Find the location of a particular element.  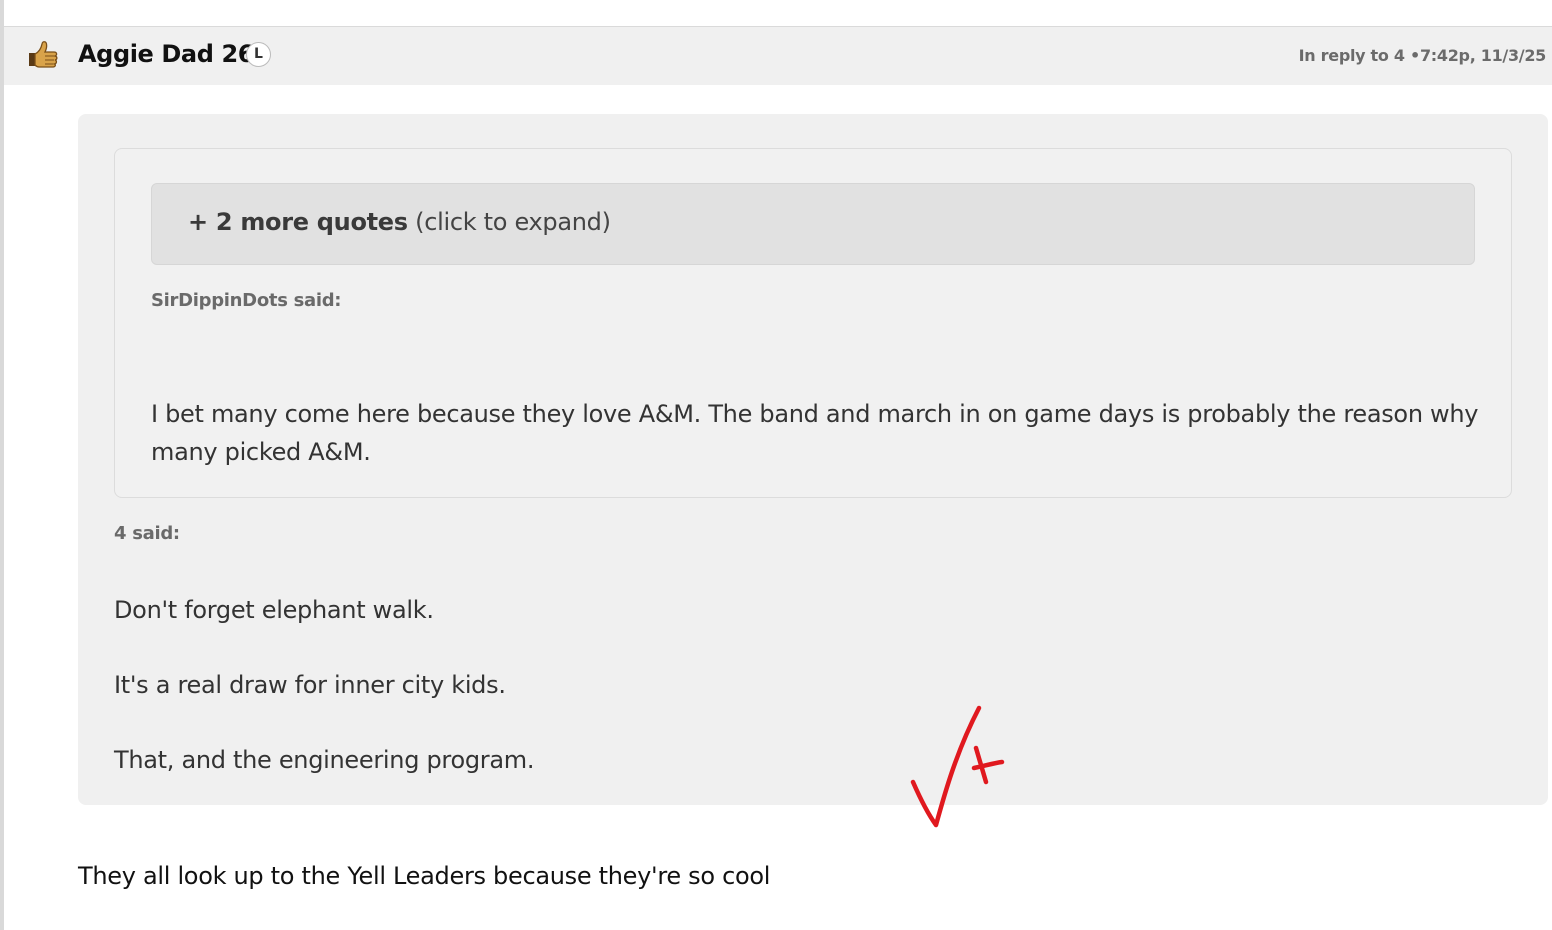

red-checkmark-plus-annotation is located at coordinates (957, 766).